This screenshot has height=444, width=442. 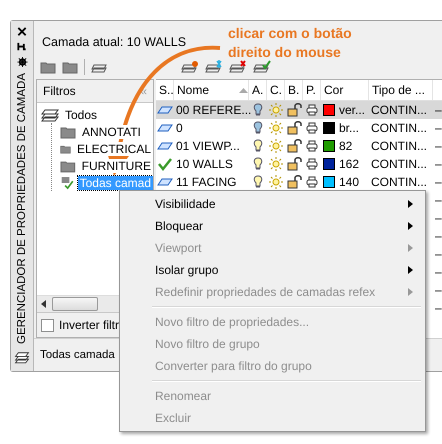 I want to click on layer-name: 0, so click(x=179, y=128).